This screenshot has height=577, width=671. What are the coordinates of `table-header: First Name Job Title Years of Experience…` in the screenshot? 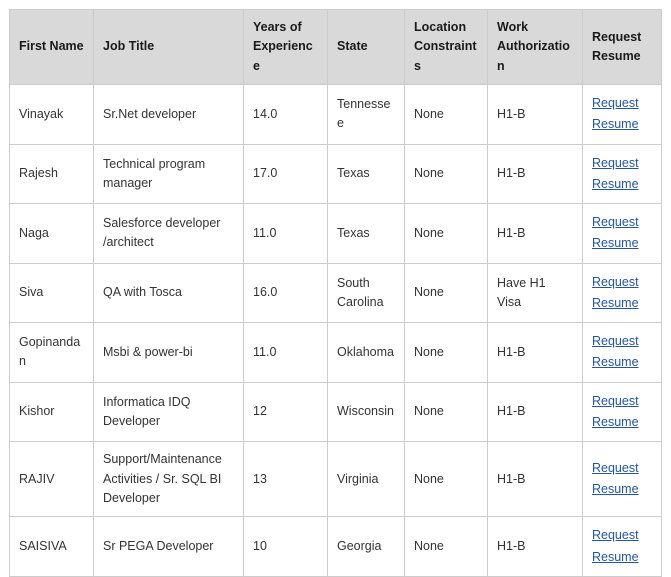 It's located at (335, 47).